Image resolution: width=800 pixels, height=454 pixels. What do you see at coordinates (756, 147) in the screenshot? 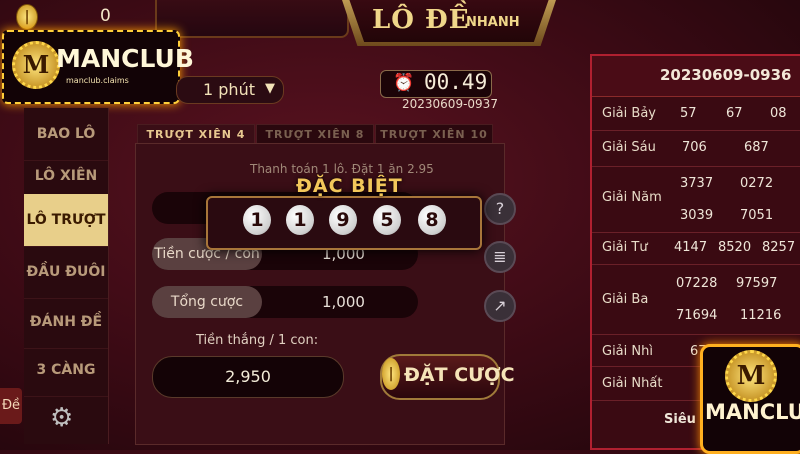
I see `prize-value: 687` at bounding box center [756, 147].